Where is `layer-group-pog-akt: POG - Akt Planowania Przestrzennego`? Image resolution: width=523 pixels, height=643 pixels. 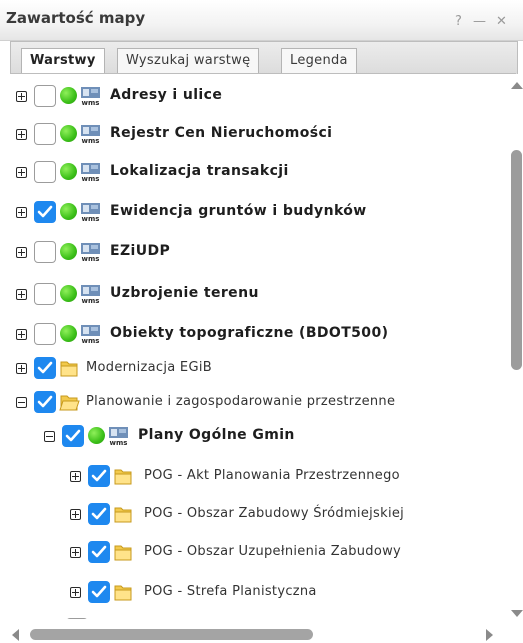 layer-group-pog-akt: POG - Akt Planowania Przestrzennego is located at coordinates (259, 478).